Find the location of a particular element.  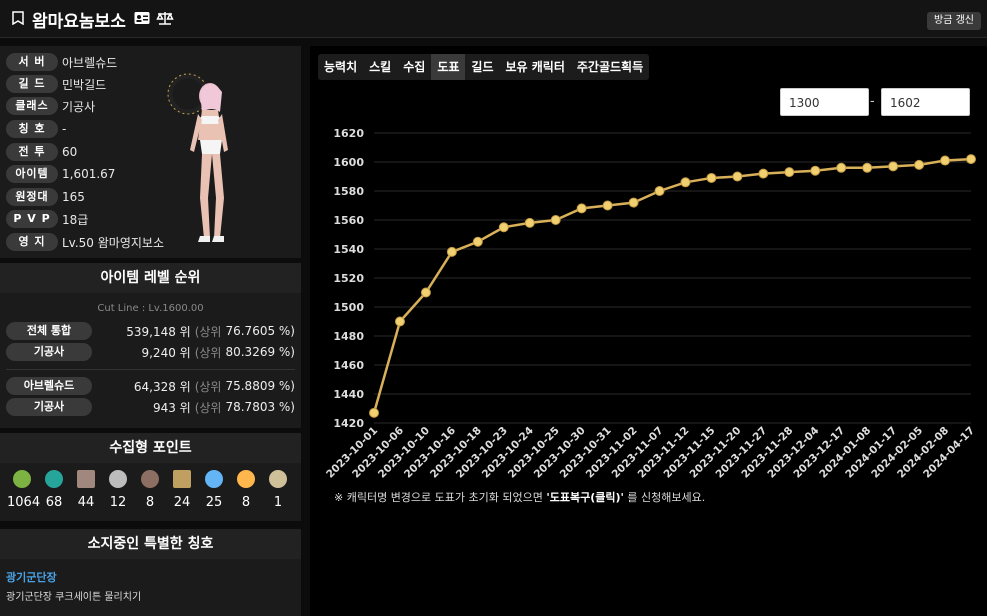

y-tick-label: 1480 is located at coordinates (348, 336).